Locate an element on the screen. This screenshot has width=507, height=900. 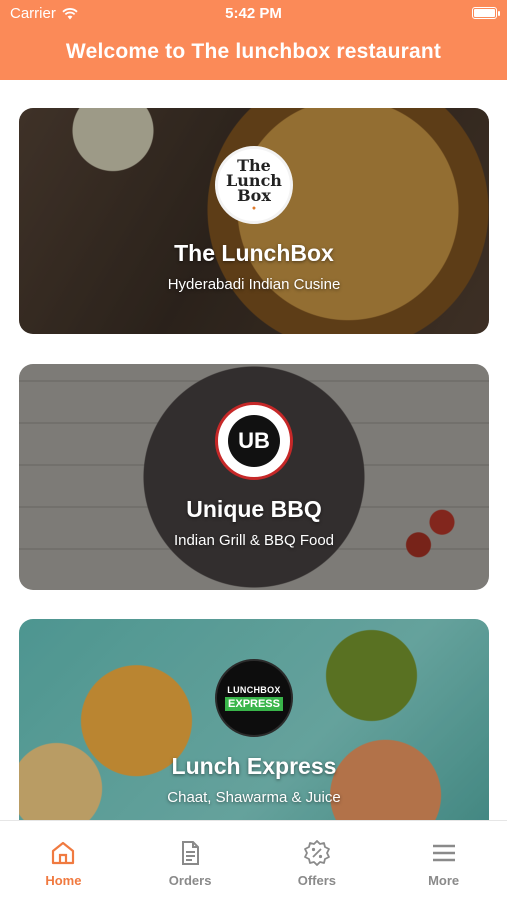
status-bar: Carrier 5:42 PM is located at coordinates (253, 14).